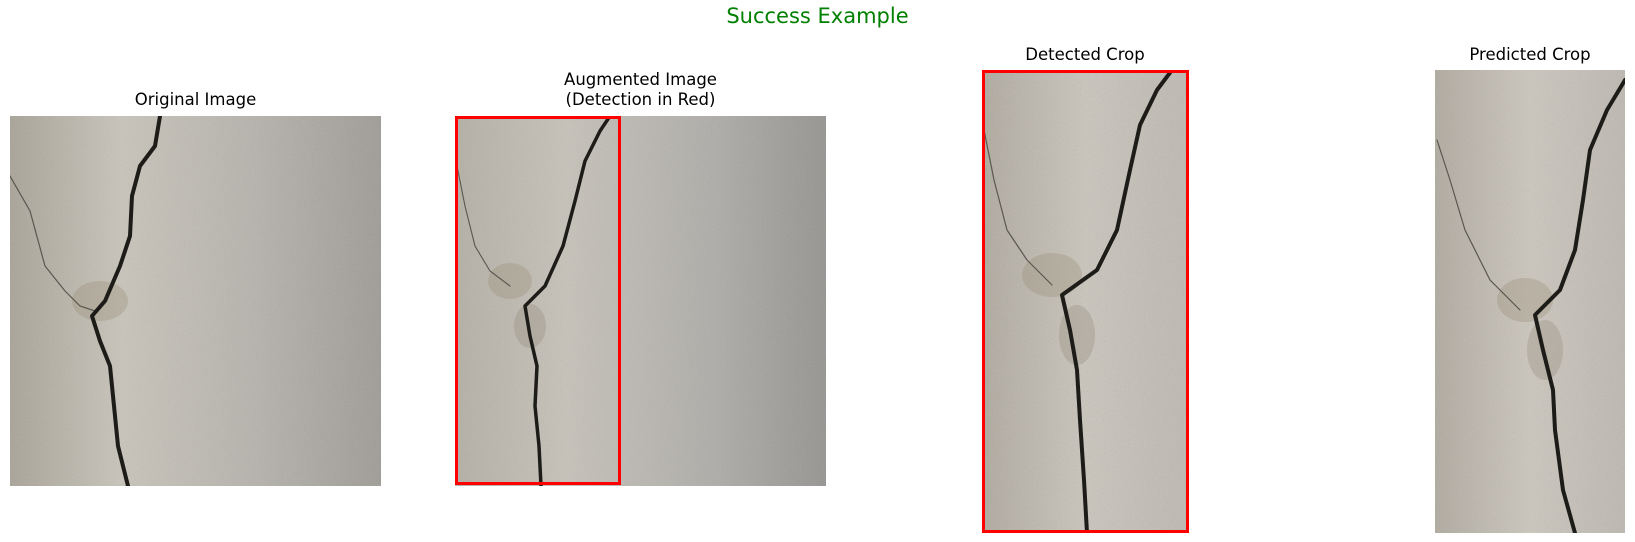  I want to click on panel-title-original-line: Original Image, so click(195, 99).